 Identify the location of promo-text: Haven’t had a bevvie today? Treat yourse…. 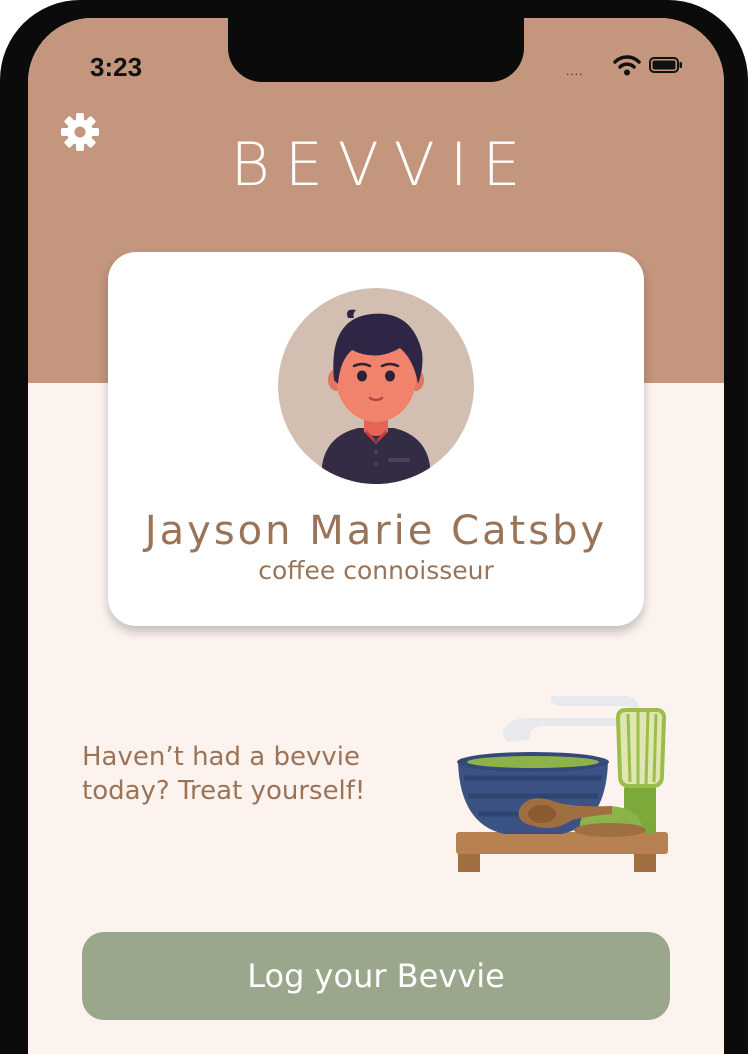
(224, 774).